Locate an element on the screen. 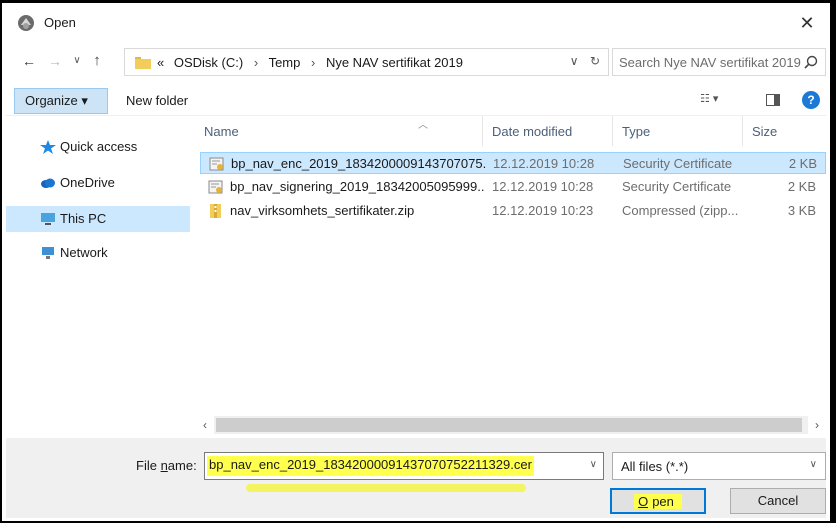 The image size is (836, 523). file-type-select: All files (*.*) ∨ is located at coordinates (719, 466).